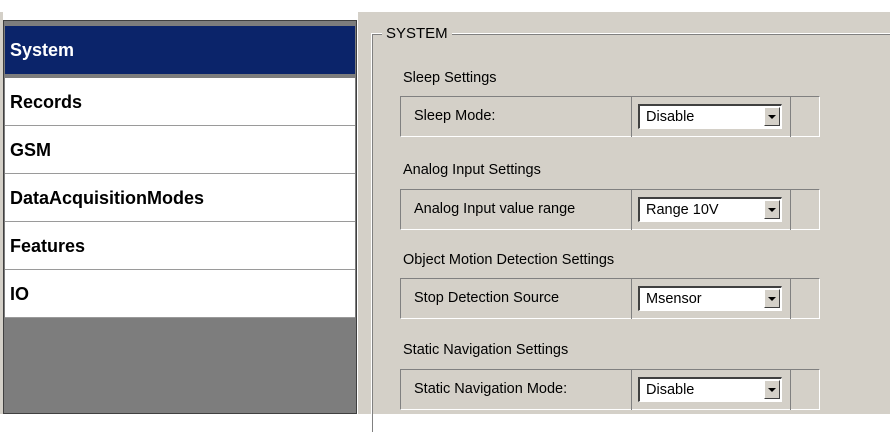 The height and width of the screenshot is (433, 890). I want to click on section-heading-static-nav: Static Navigation Settings, so click(486, 350).